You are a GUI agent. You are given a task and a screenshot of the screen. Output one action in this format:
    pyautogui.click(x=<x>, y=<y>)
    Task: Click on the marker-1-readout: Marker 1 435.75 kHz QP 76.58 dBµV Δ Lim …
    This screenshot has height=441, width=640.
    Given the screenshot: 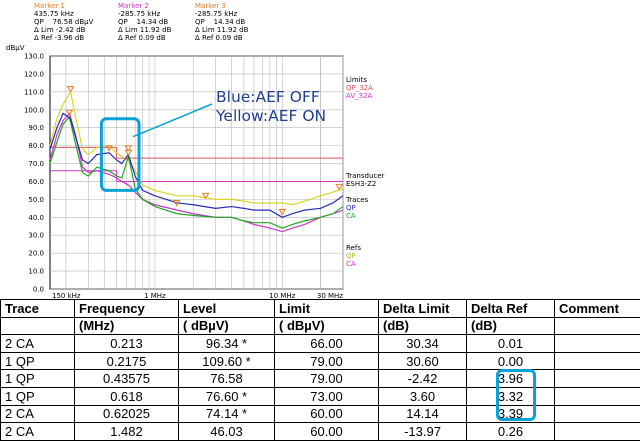 What is the action you would take?
    pyautogui.click(x=63, y=22)
    